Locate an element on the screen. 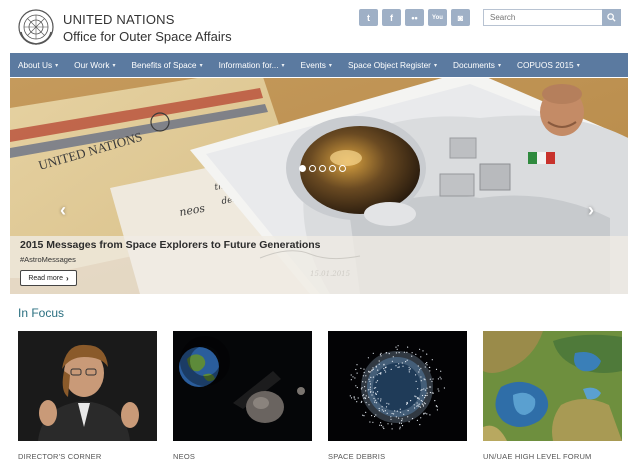  youtube-icon: You is located at coordinates (437, 17).